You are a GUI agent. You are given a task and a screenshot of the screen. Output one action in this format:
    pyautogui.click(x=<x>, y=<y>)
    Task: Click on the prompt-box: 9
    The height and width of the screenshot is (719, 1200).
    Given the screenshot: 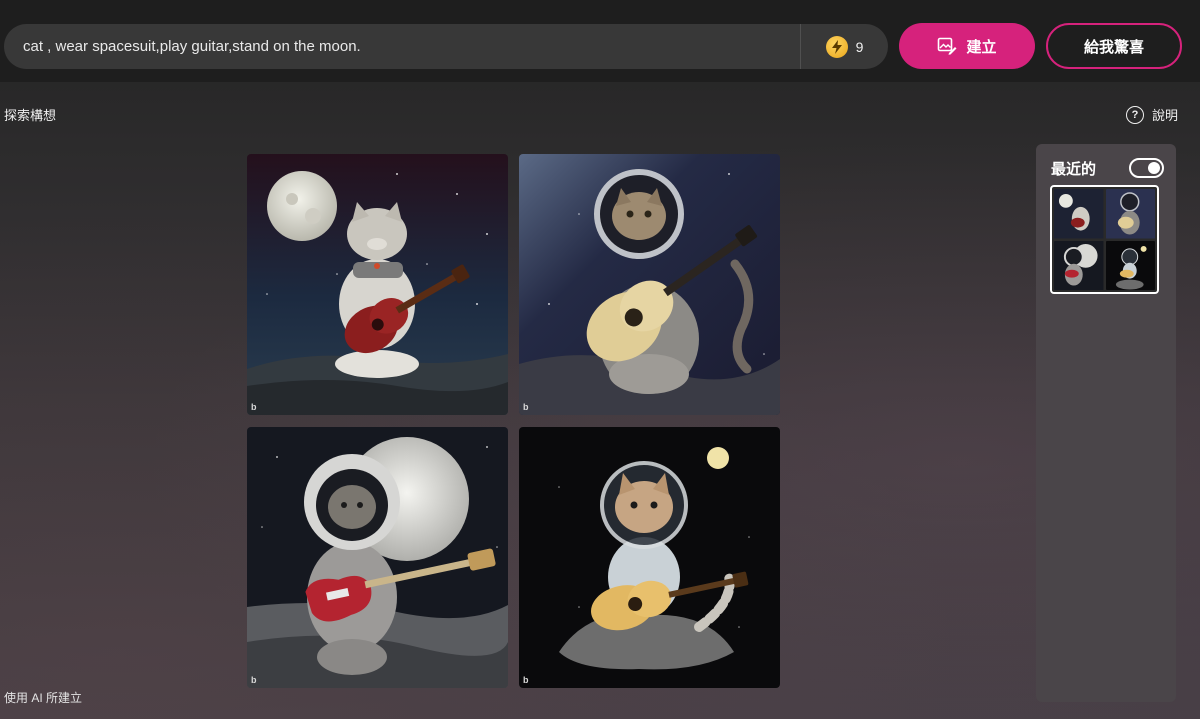 What is the action you would take?
    pyautogui.click(x=446, y=46)
    